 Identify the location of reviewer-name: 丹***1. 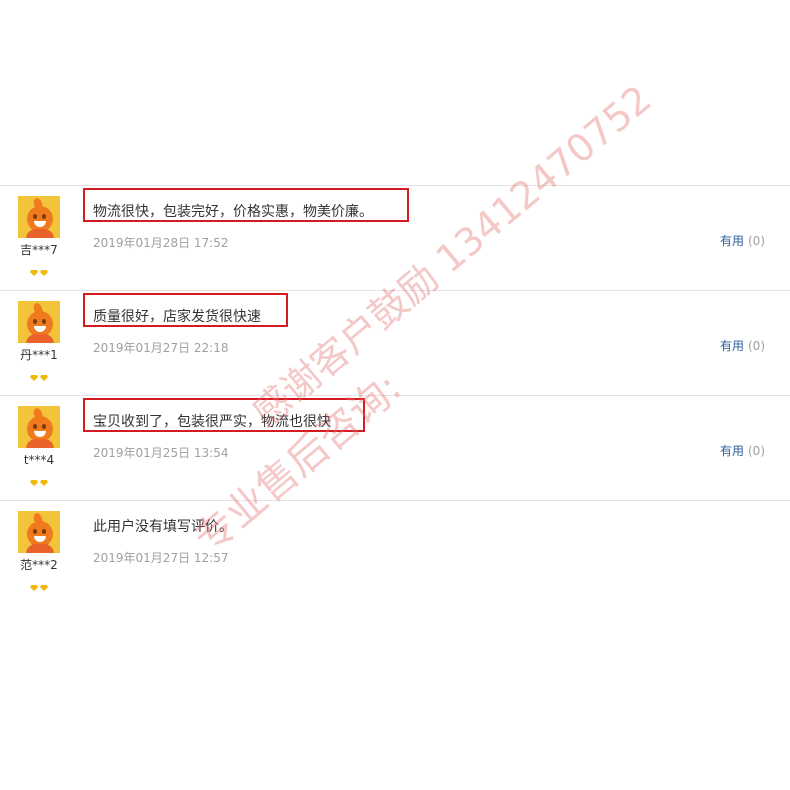
(39, 355).